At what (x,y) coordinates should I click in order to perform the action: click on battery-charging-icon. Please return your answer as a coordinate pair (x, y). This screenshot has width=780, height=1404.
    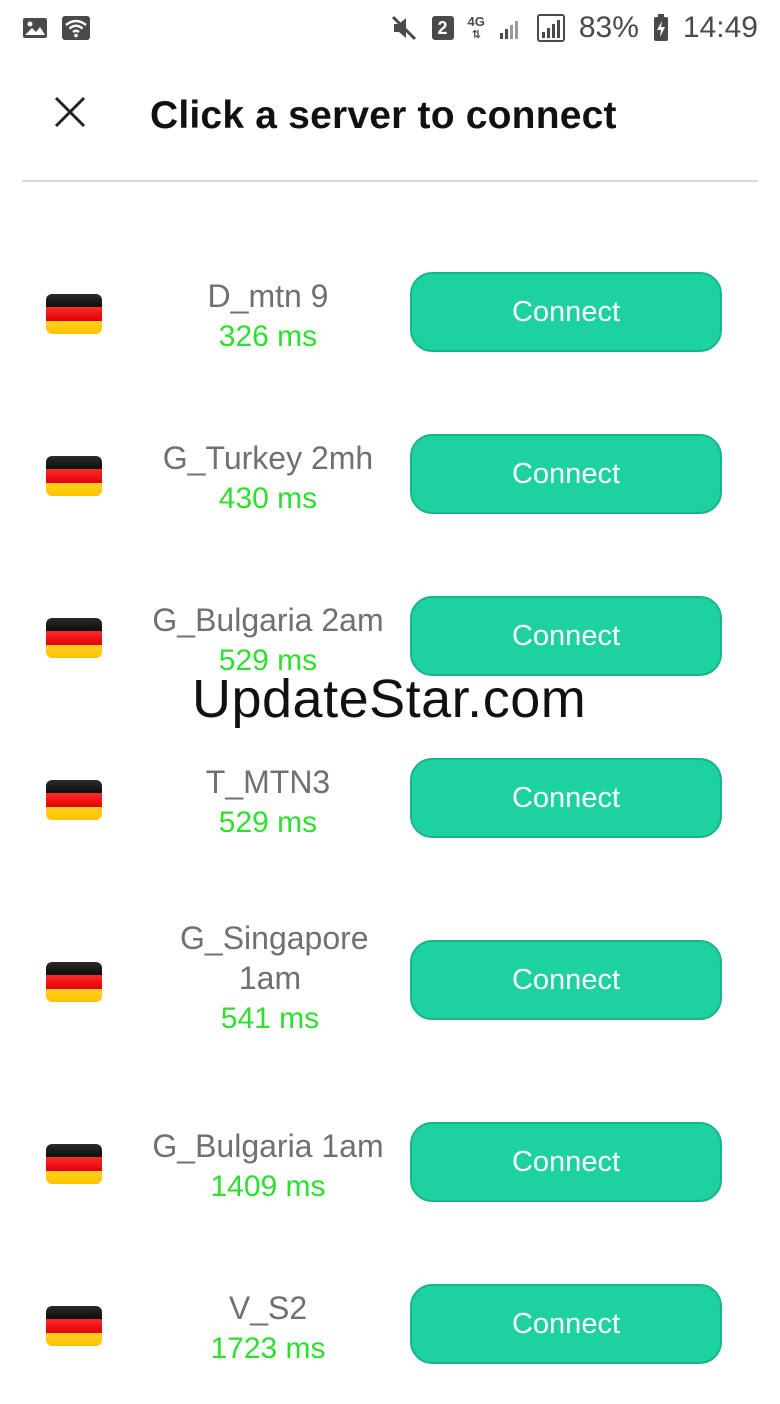
    Looking at the image, I should click on (661, 28).